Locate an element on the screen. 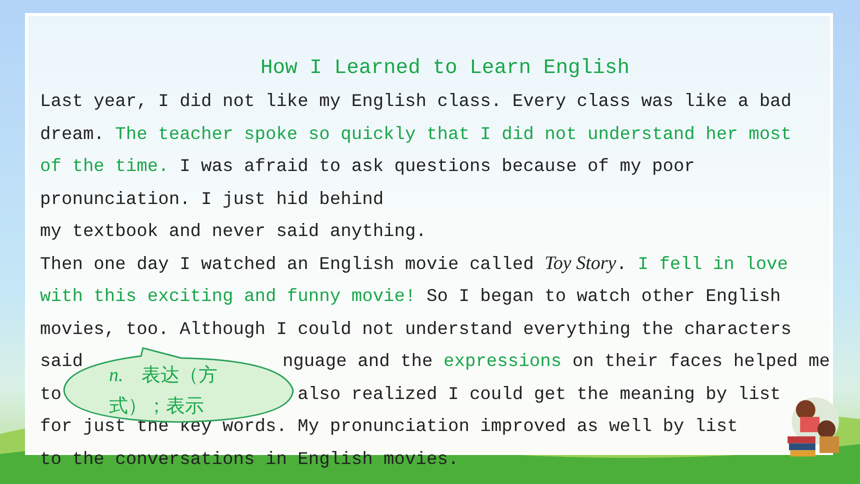 Image resolution: width=860 pixels, height=484 pixels. text-line: nguage and the expressions on their faces helped me is located at coordinates (556, 362).